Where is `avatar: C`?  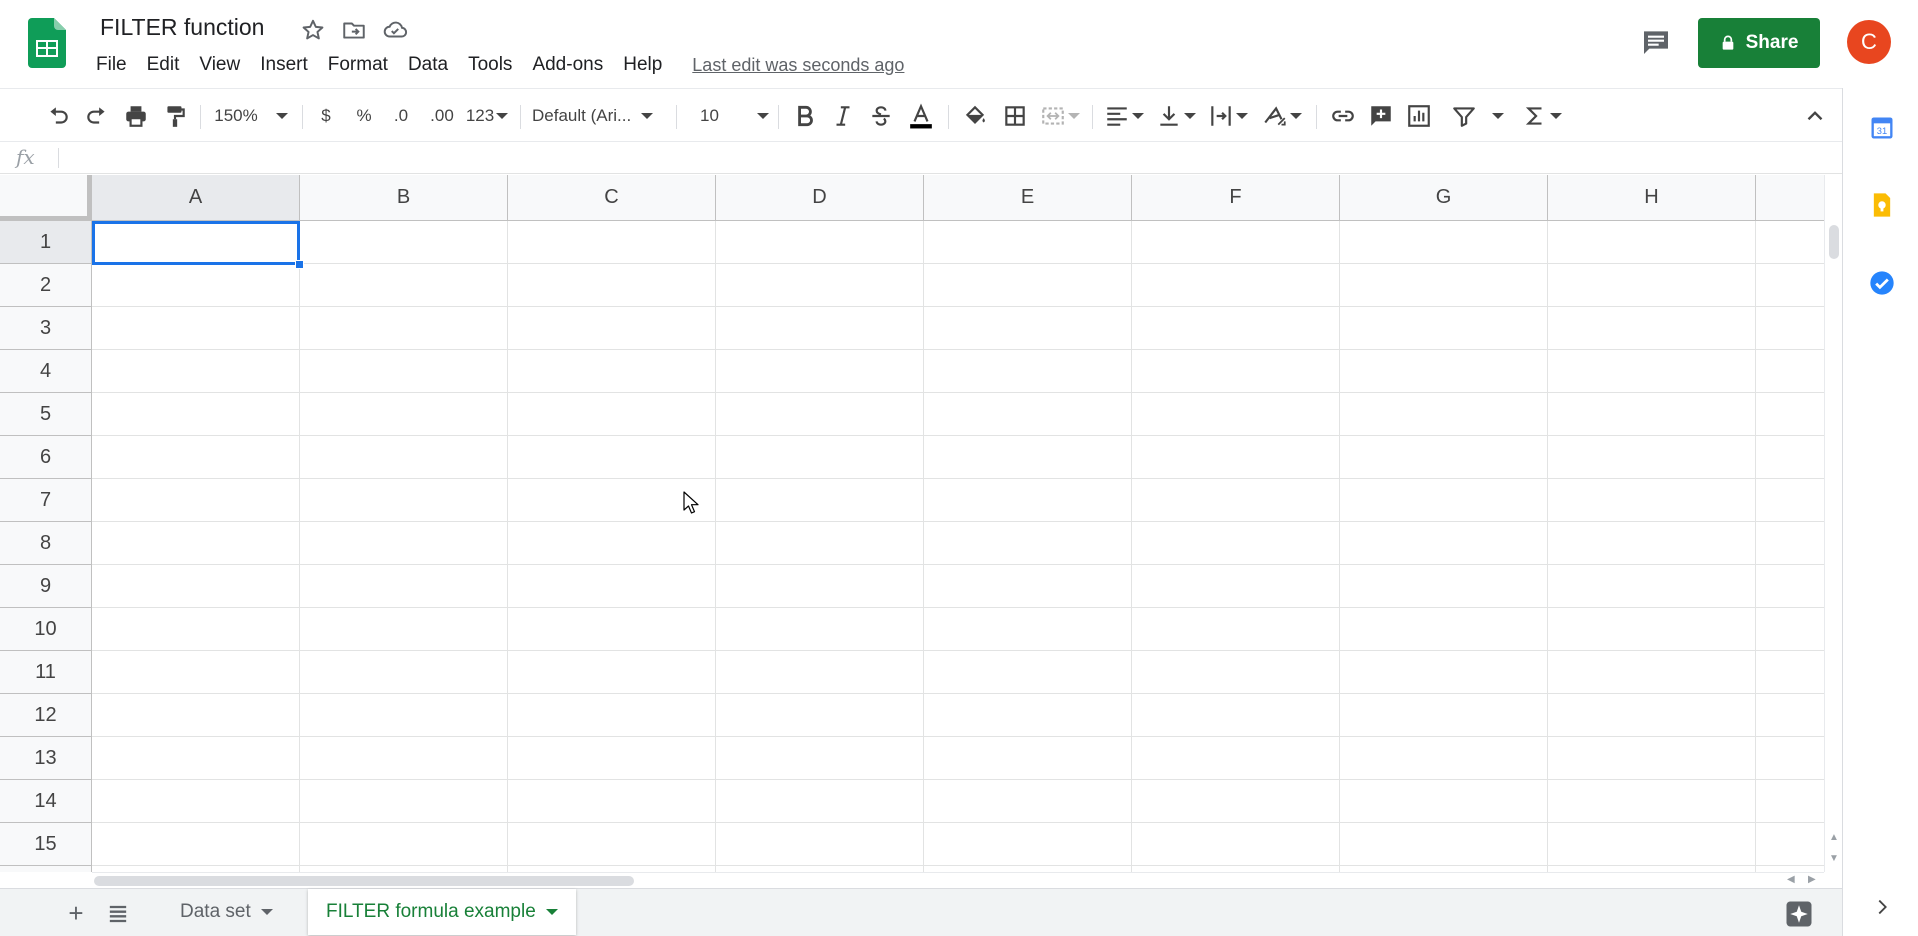 avatar: C is located at coordinates (1869, 42).